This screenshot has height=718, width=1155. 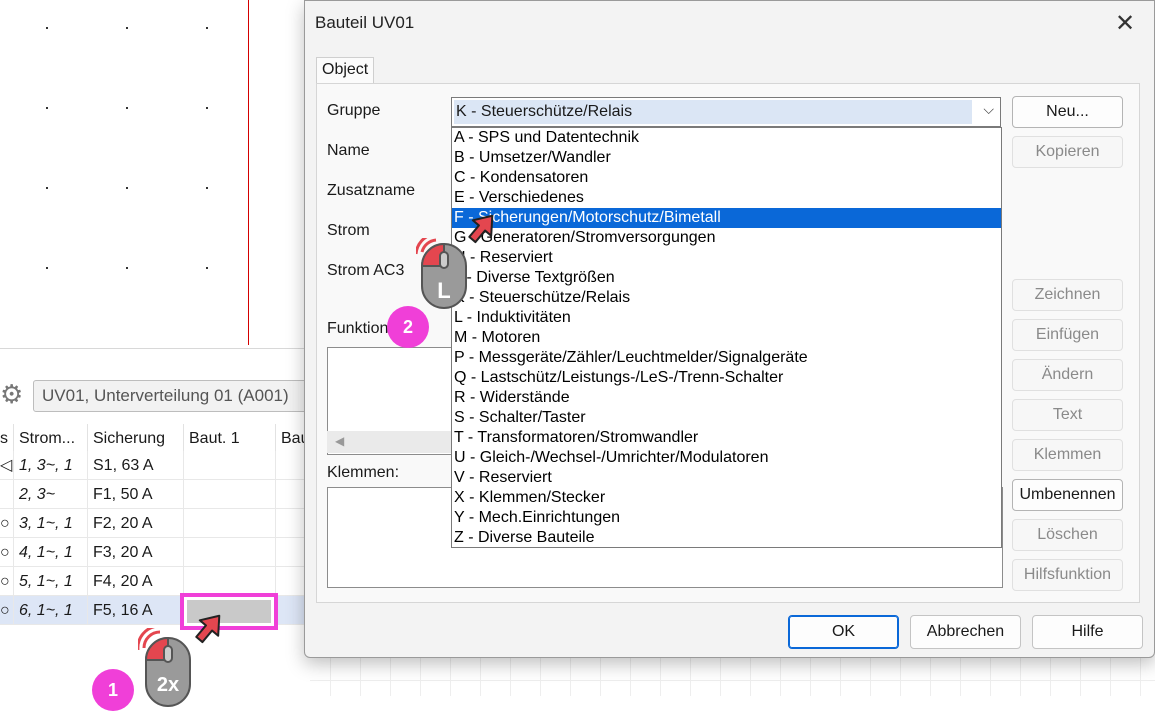 What do you see at coordinates (339, 441) in the screenshot?
I see `scroll-left-icon: ◀` at bounding box center [339, 441].